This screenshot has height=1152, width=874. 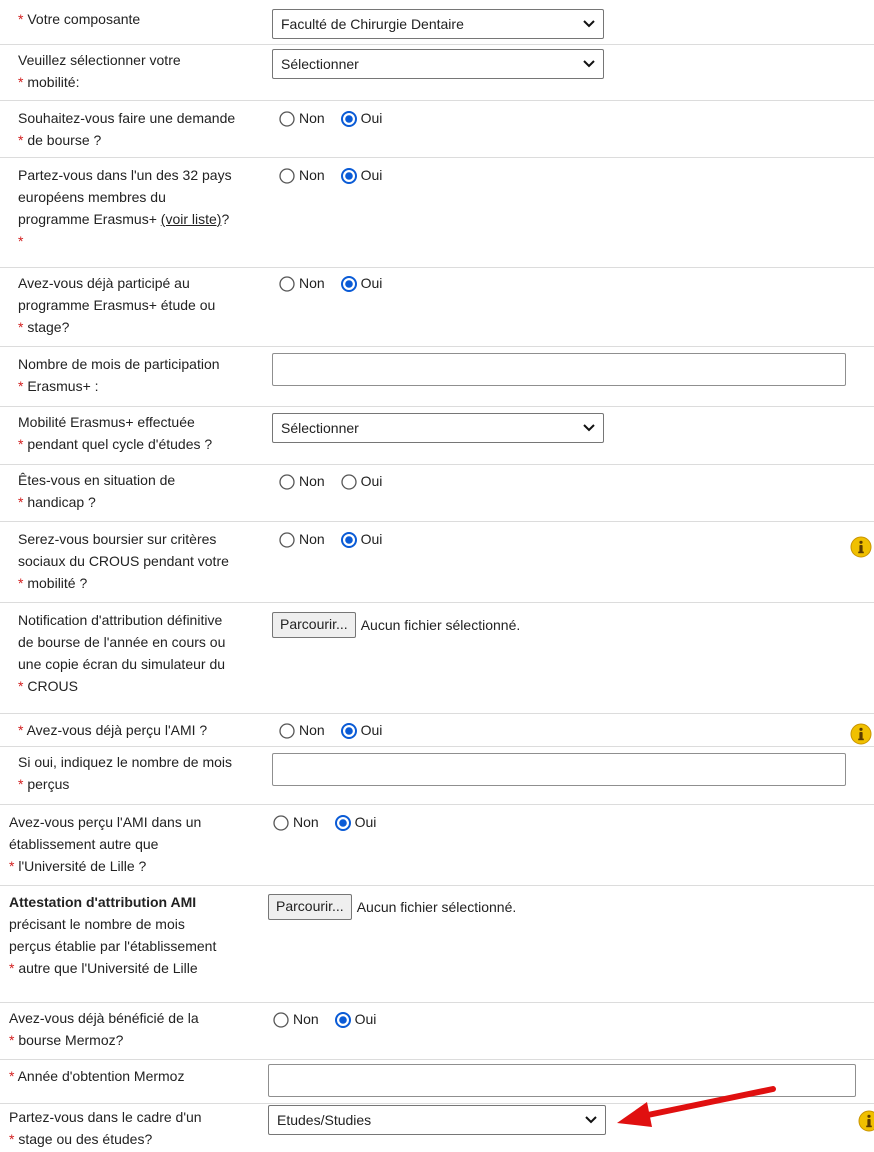 I want to click on mobilite-select: Sélectionner, so click(x=438, y=64).